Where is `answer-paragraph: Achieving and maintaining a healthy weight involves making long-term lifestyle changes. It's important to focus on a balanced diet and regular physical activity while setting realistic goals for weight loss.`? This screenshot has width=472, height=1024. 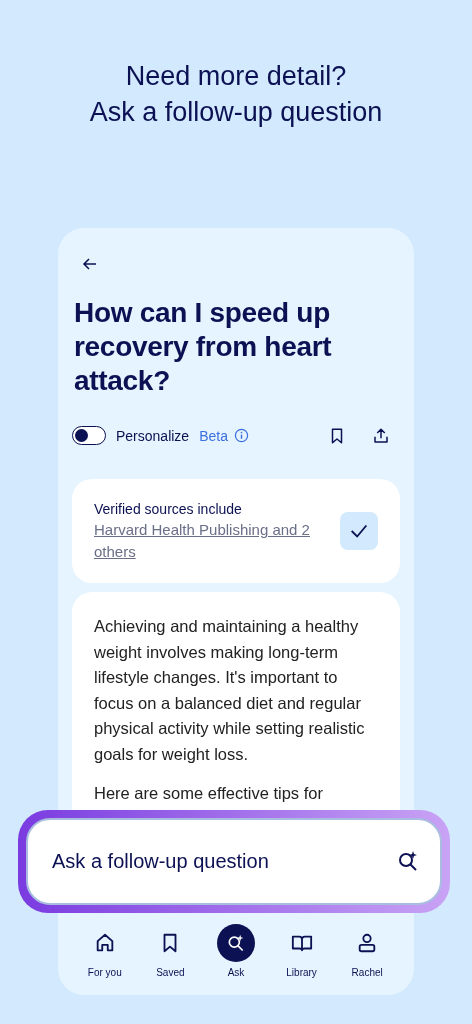
answer-paragraph: Achieving and maintaining a healthy weight involves making long-term lifestyle changes. It's important to focus on a balanced diet and regular physical activity while setting realistic goals for weight loss. is located at coordinates (230, 690).